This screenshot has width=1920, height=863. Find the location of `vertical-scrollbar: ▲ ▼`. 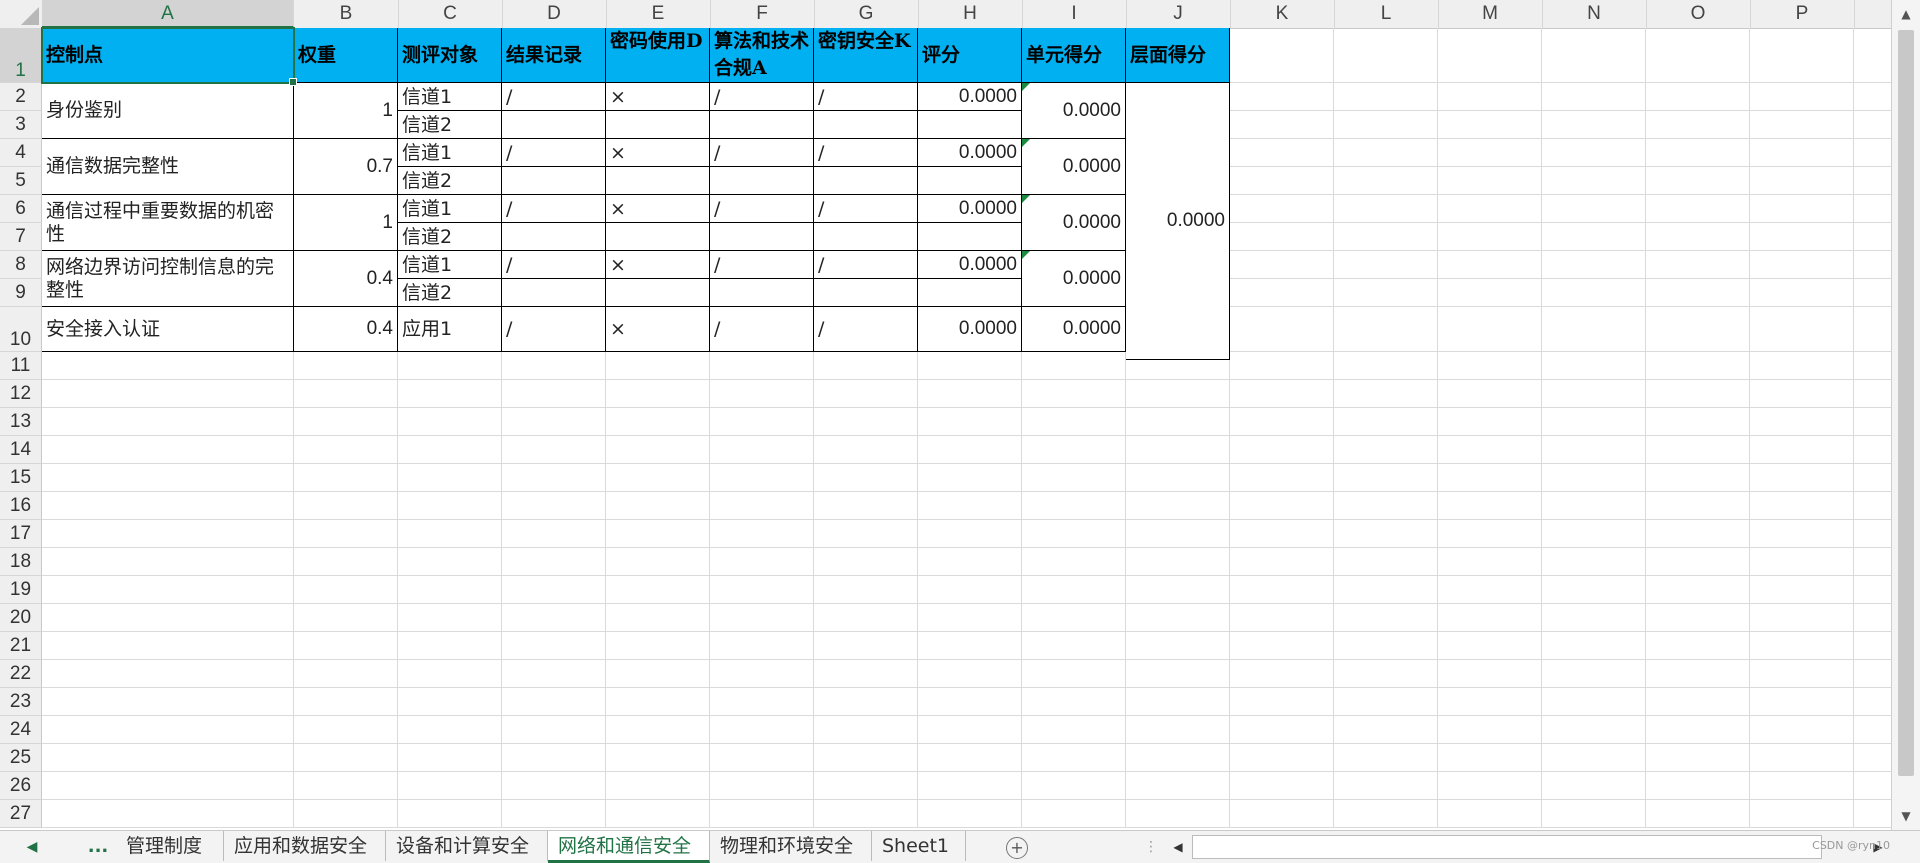

vertical-scrollbar: ▲ ▼ is located at coordinates (1905, 415).